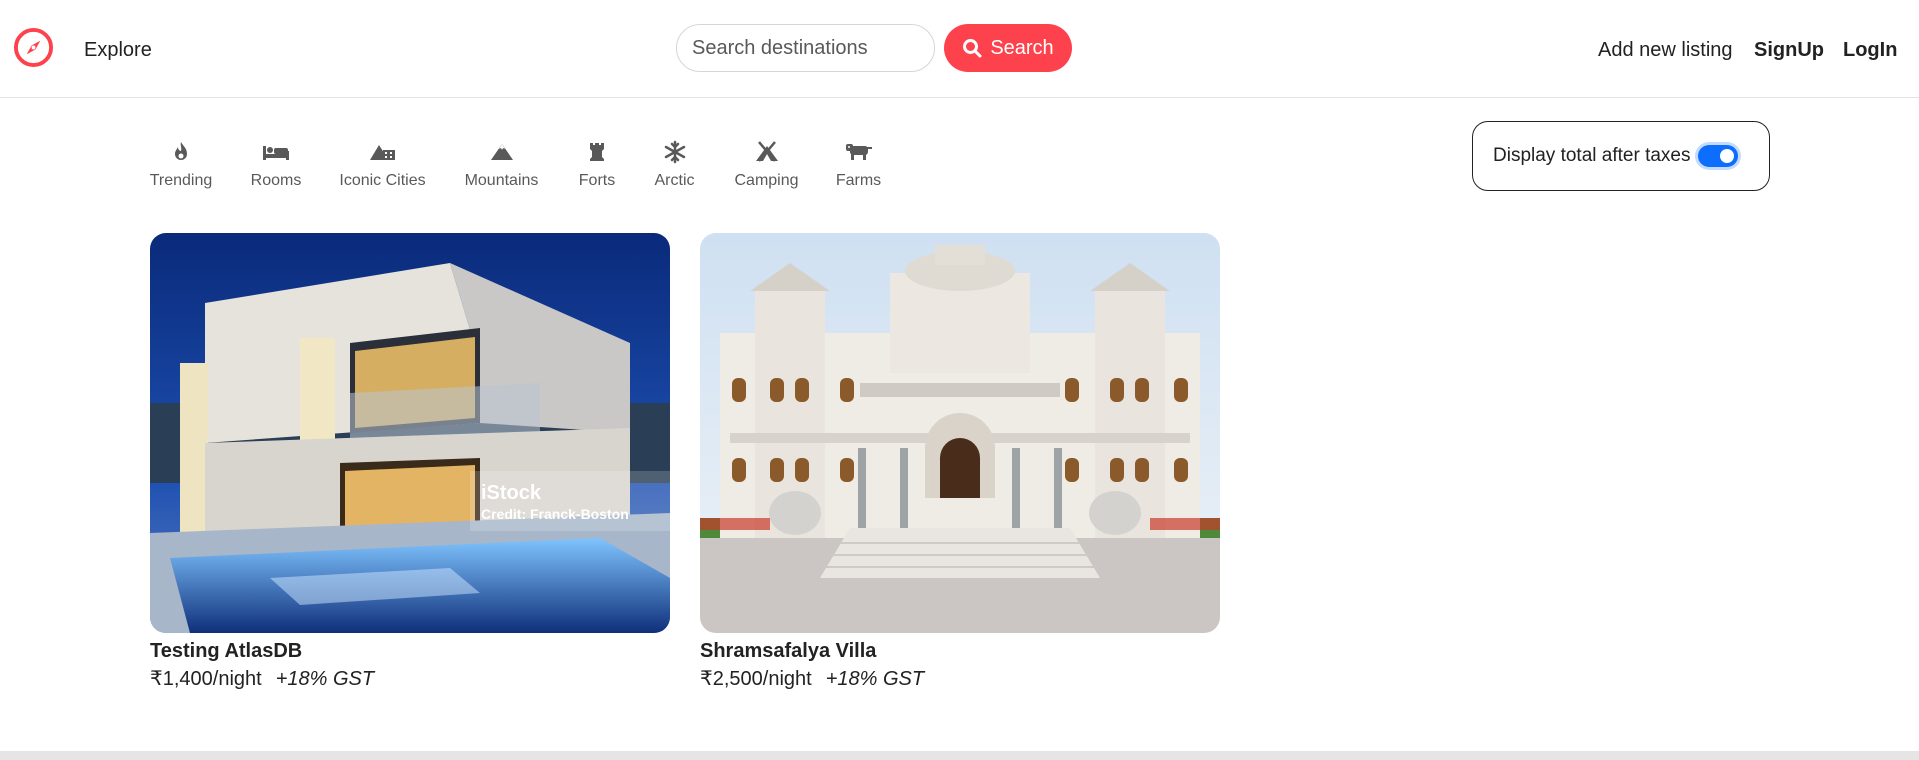  I want to click on nav-explore-link: Explore, so click(118, 50).